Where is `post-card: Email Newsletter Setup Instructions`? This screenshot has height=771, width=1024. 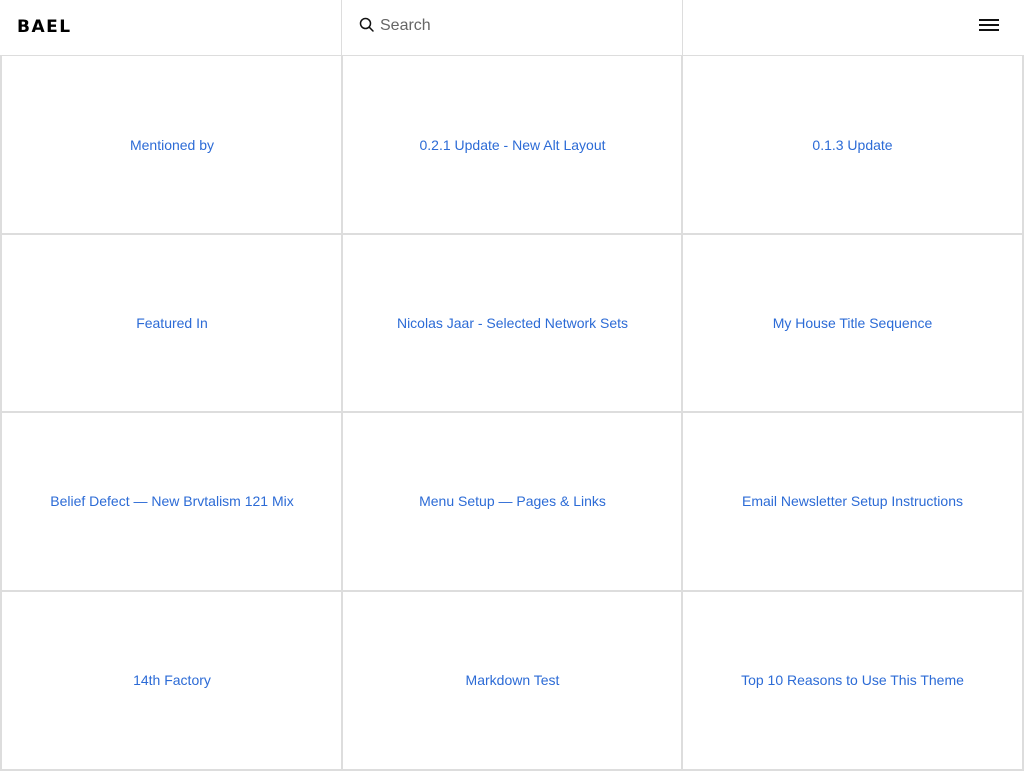
post-card: Email Newsletter Setup Instructions is located at coordinates (852, 502).